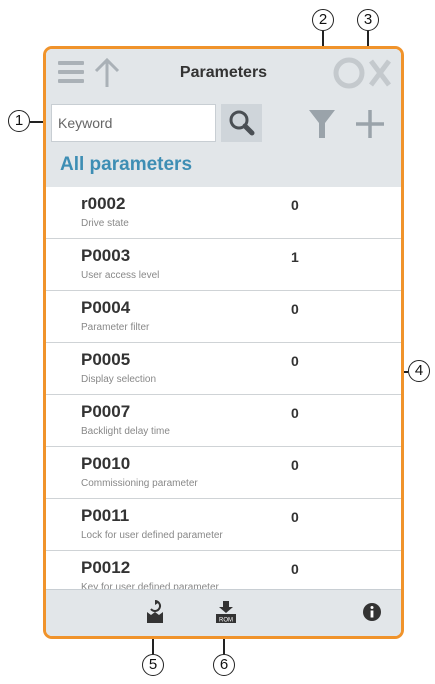 Image resolution: width=435 pixels, height=684 pixels. What do you see at coordinates (223, 421) in the screenshot?
I see `parameter-row: P0007 Backlight delay time 0` at bounding box center [223, 421].